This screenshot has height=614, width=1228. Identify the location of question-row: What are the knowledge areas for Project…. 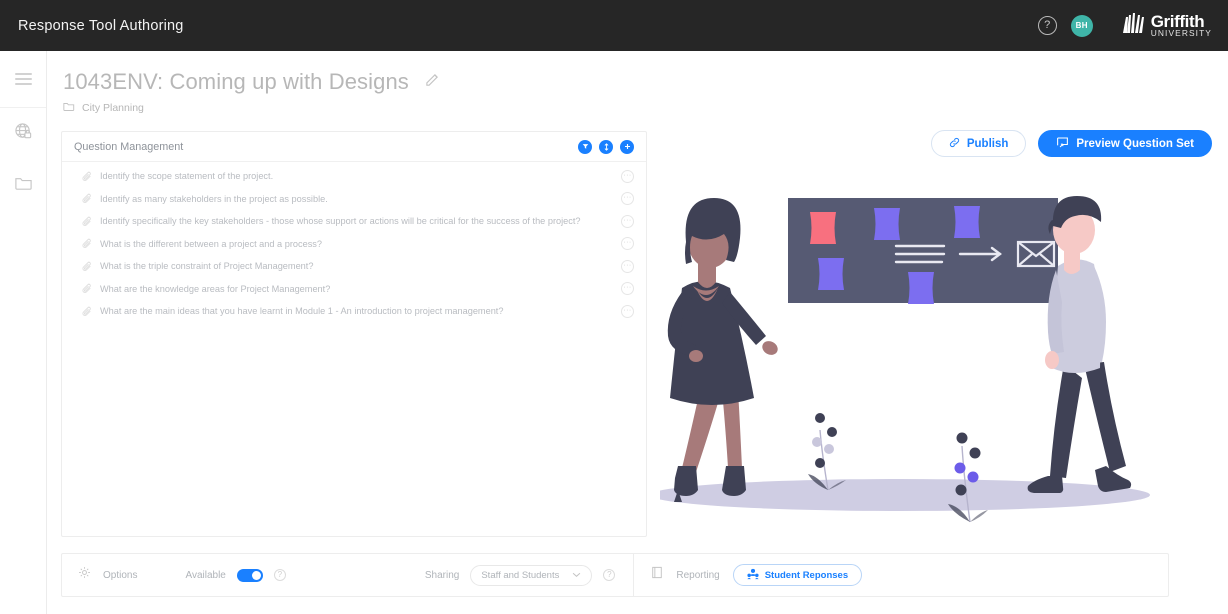
(354, 289).